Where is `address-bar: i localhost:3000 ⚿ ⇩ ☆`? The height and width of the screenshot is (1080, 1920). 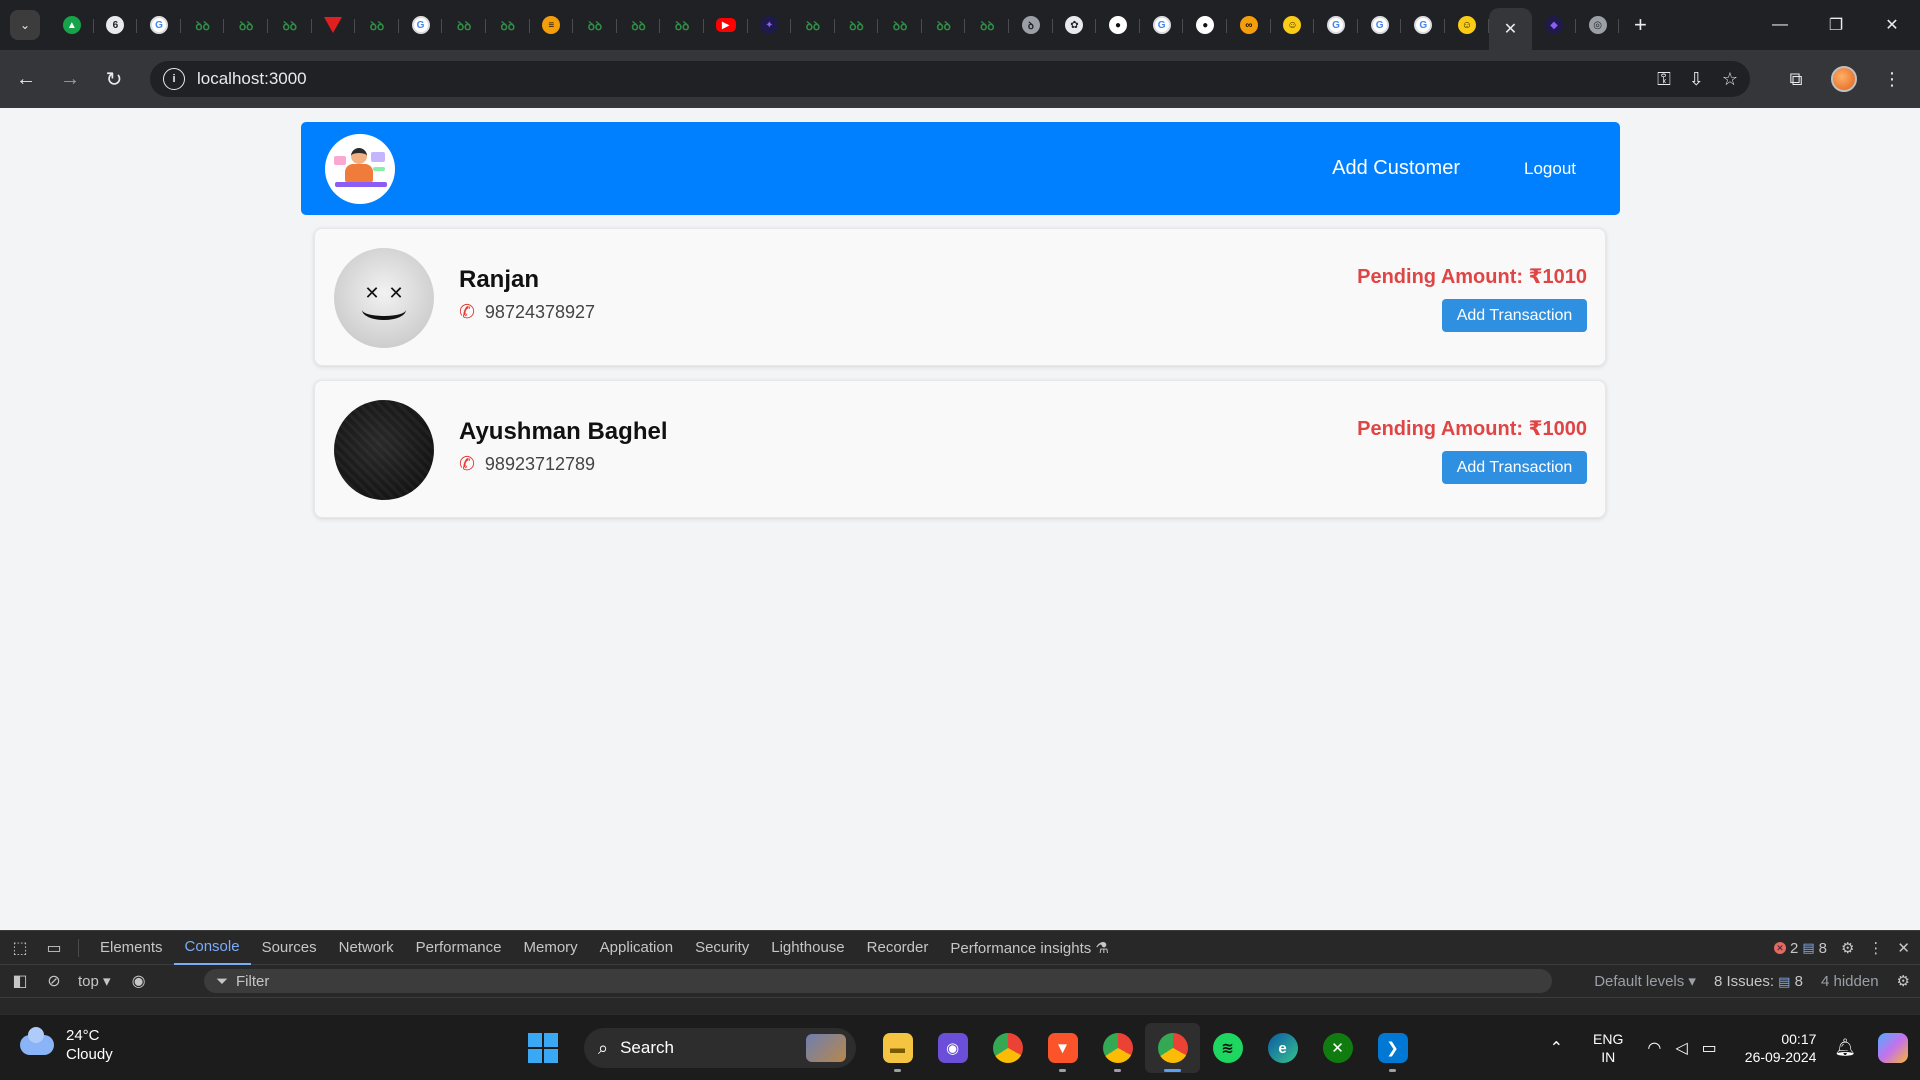
address-bar: i localhost:3000 ⚿ ⇩ ☆ is located at coordinates (950, 79).